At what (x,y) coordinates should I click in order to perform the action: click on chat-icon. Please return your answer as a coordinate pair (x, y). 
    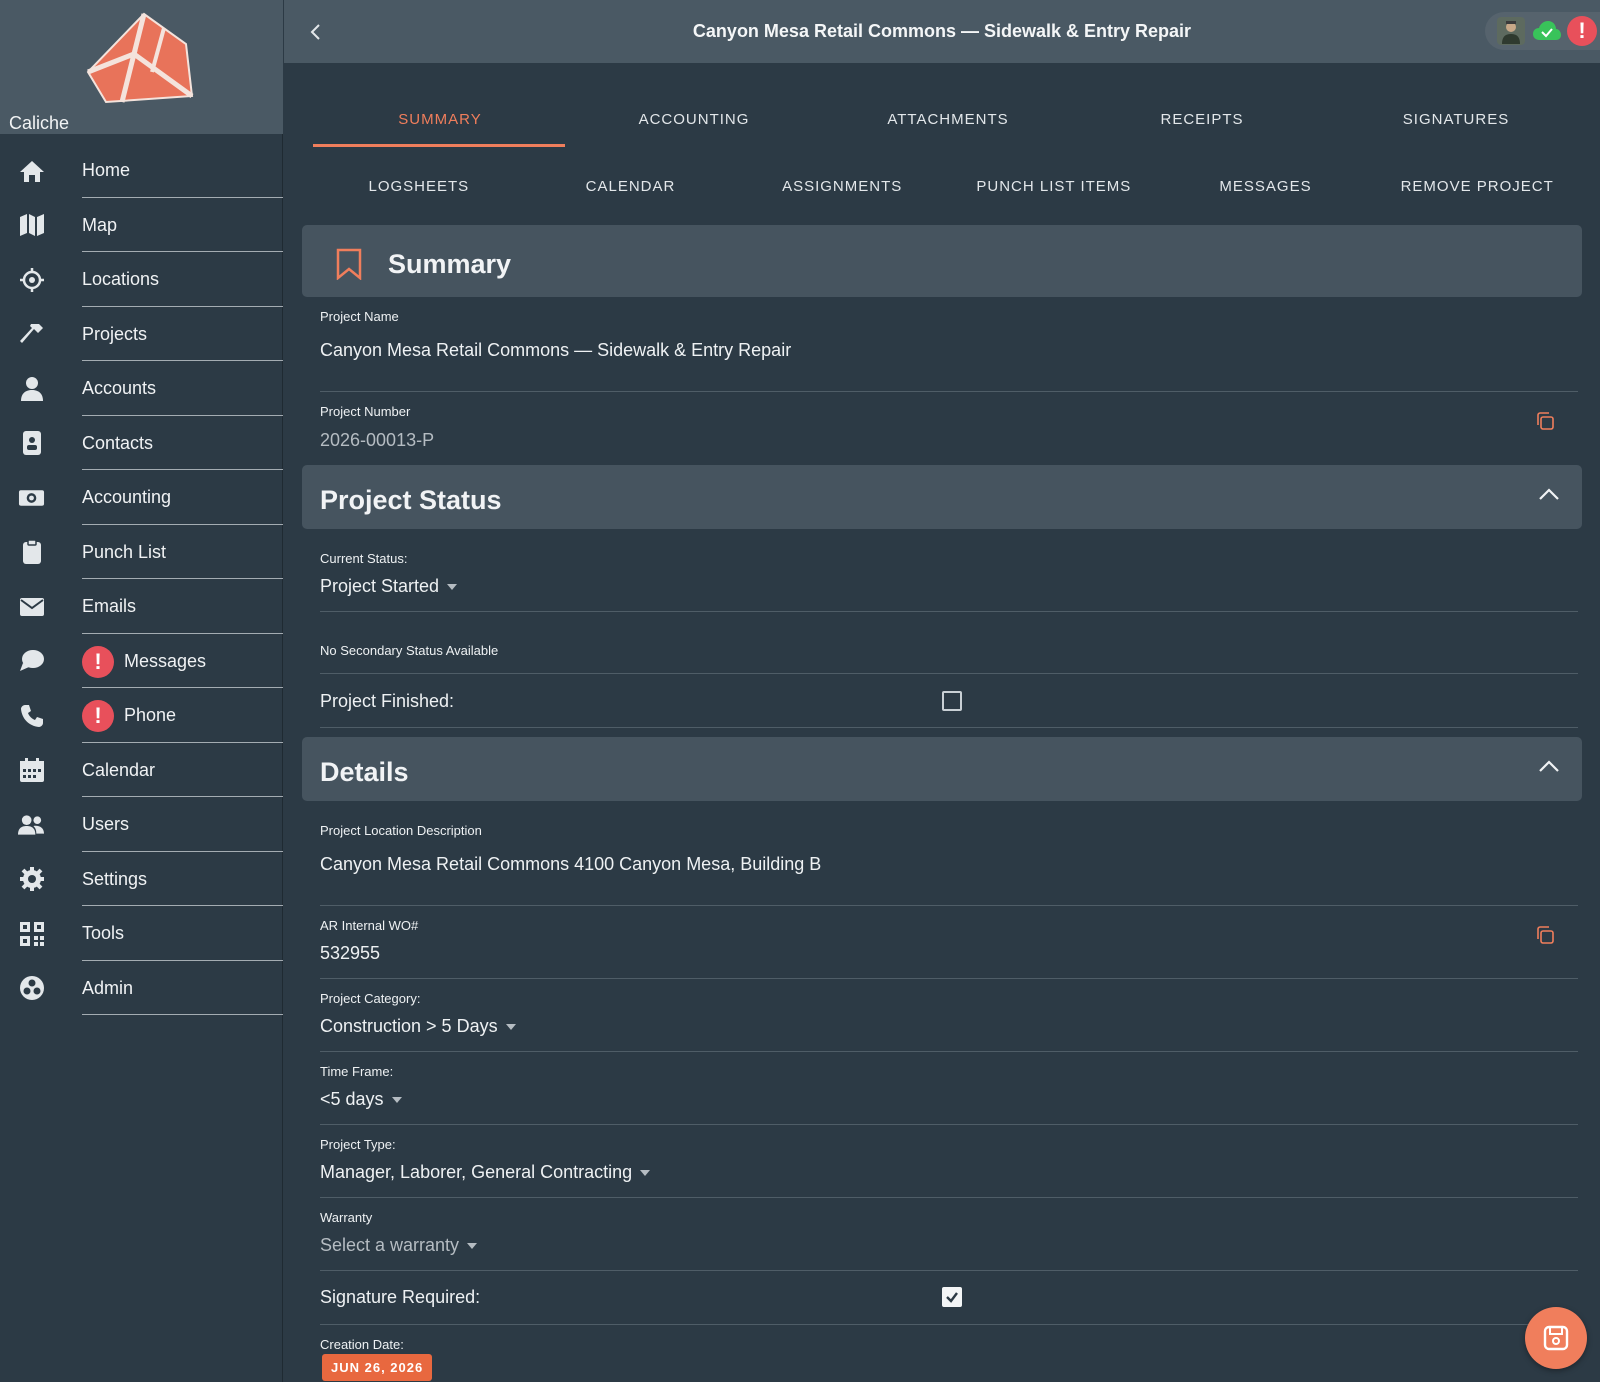
    Looking at the image, I should click on (31, 661).